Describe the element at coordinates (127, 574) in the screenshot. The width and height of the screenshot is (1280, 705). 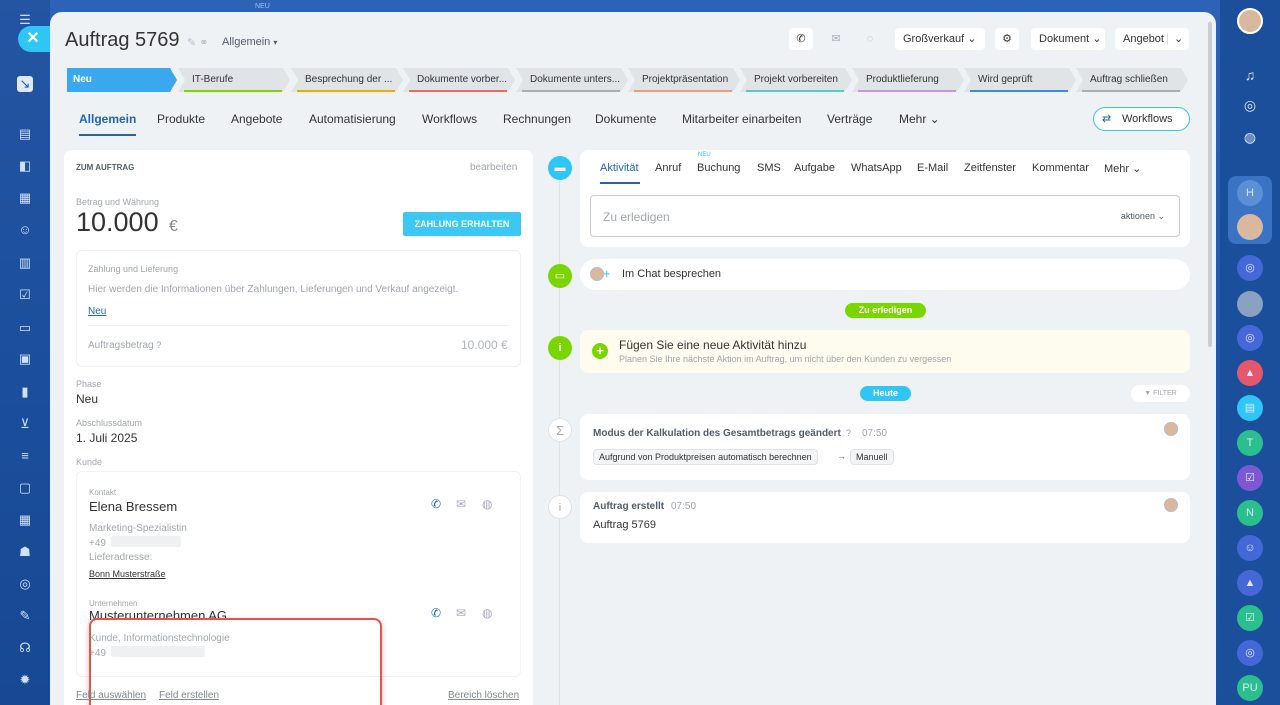
I see `delivery-address: Bonn Musterstraße` at that location.